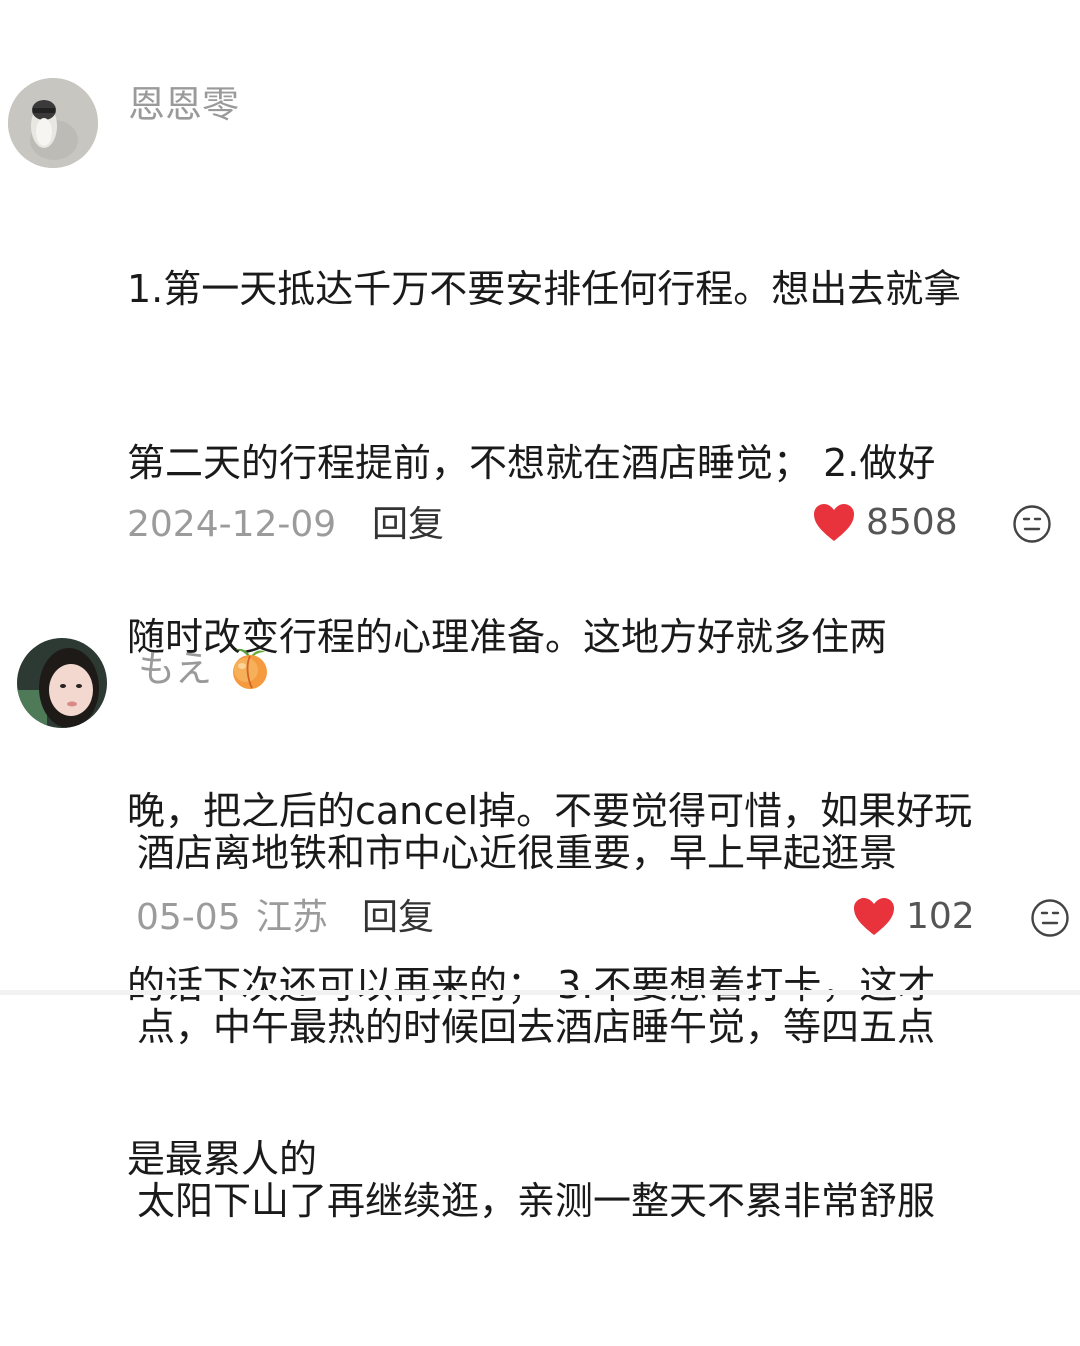  I want to click on username: もえ, so click(206, 671).